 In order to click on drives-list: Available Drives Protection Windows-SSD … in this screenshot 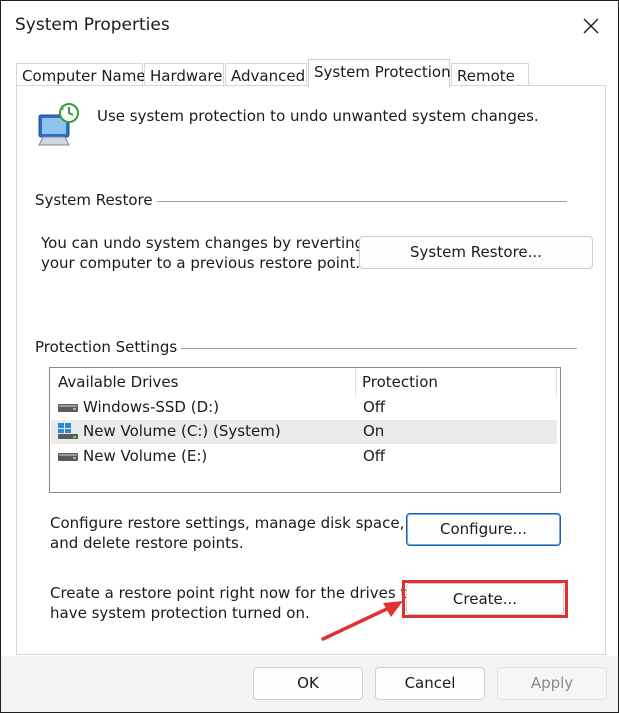, I will do `click(305, 430)`.